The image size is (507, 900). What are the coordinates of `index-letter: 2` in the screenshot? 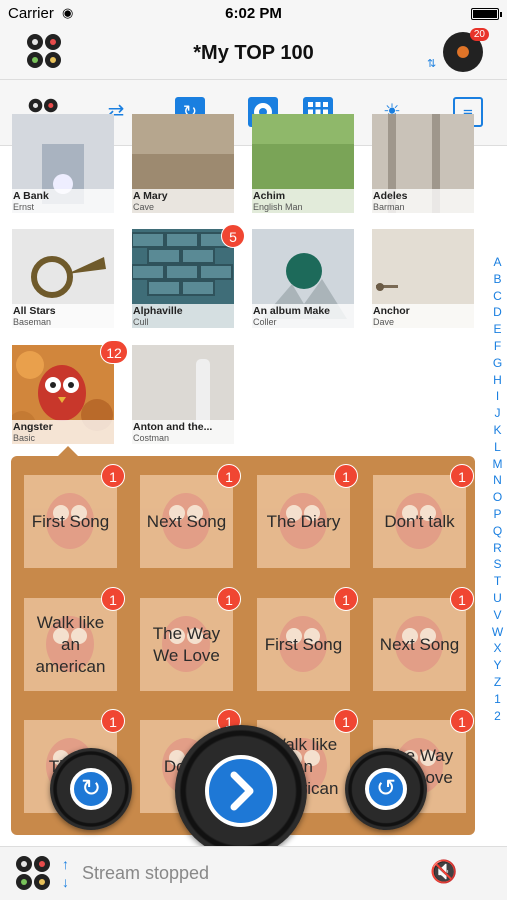 It's located at (497, 716).